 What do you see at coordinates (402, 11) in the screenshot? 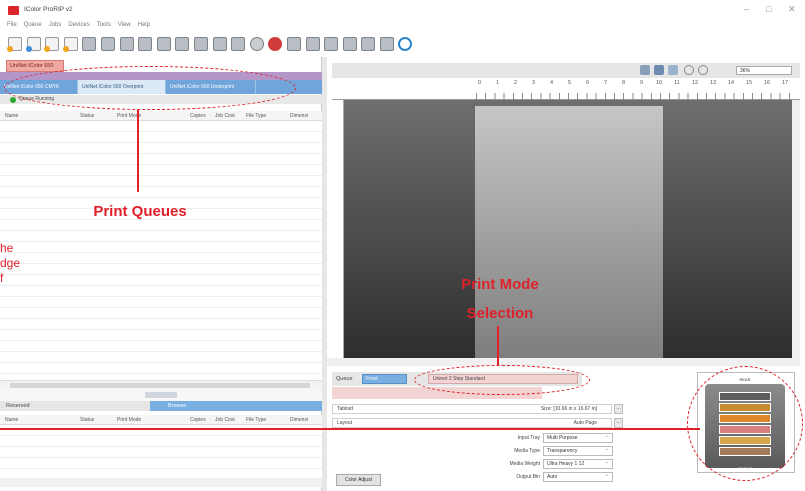
I see `title-bar` at bounding box center [402, 11].